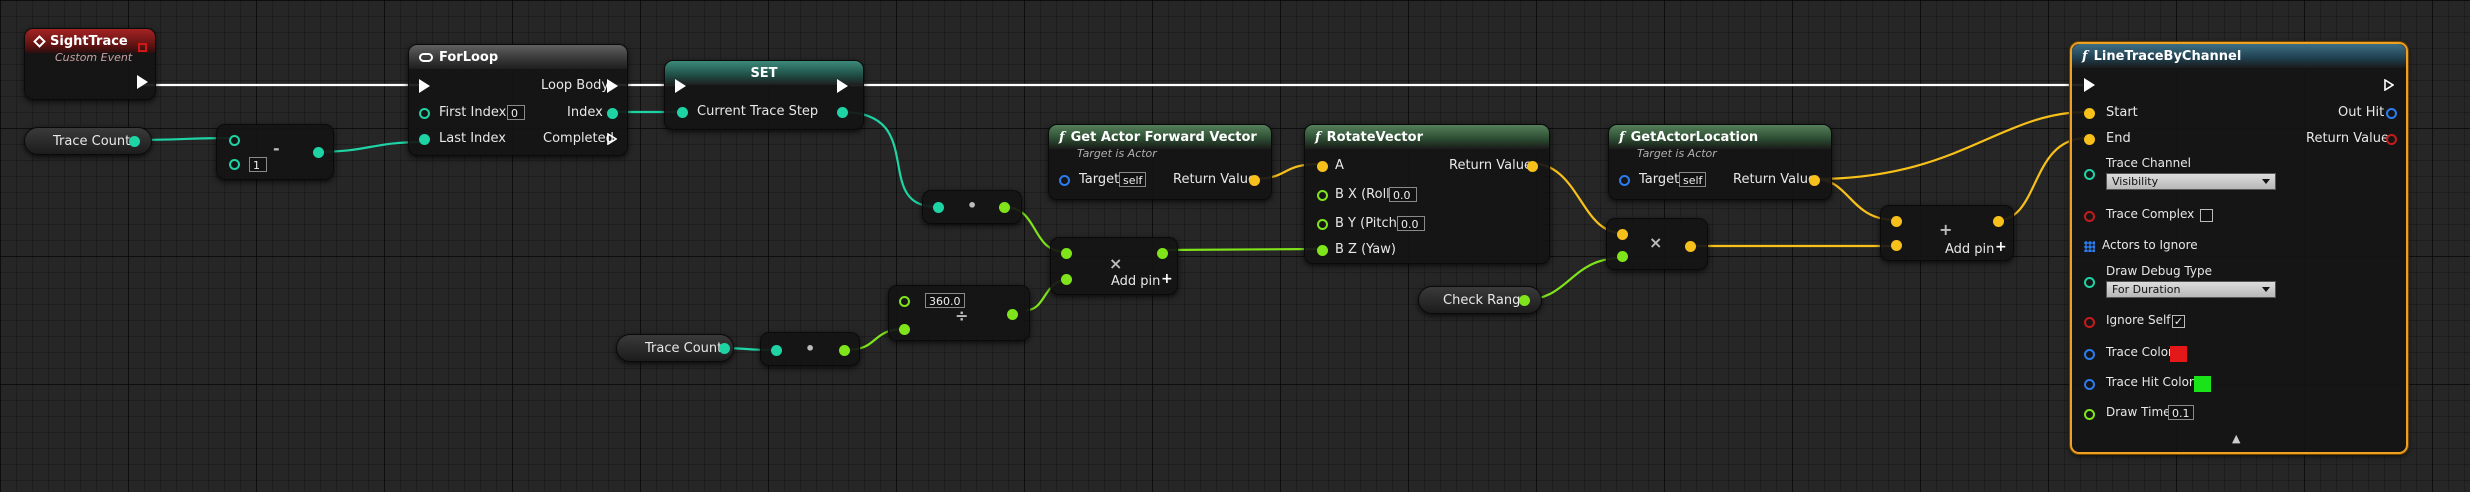  Describe the element at coordinates (2206, 215) in the screenshot. I see `trace-complex-checkbox` at that location.